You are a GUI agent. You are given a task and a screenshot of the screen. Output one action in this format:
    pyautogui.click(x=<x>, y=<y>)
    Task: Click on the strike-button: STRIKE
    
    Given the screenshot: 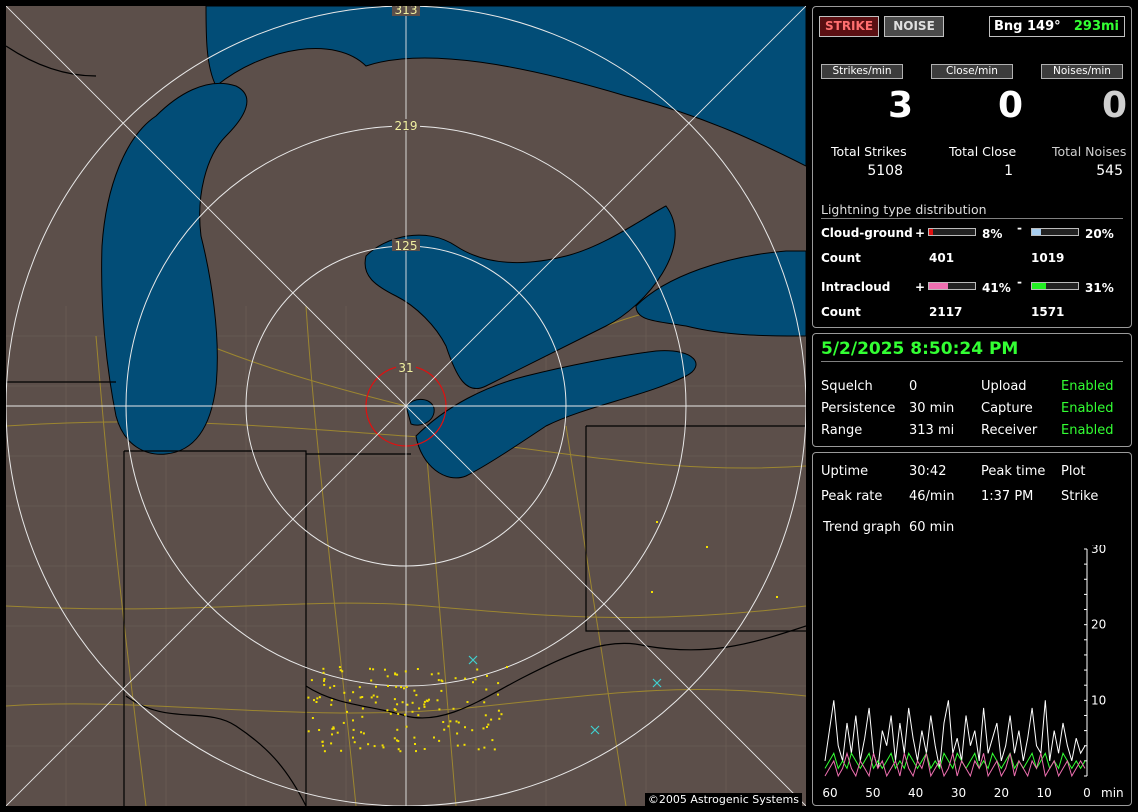 What is the action you would take?
    pyautogui.click(x=849, y=26)
    